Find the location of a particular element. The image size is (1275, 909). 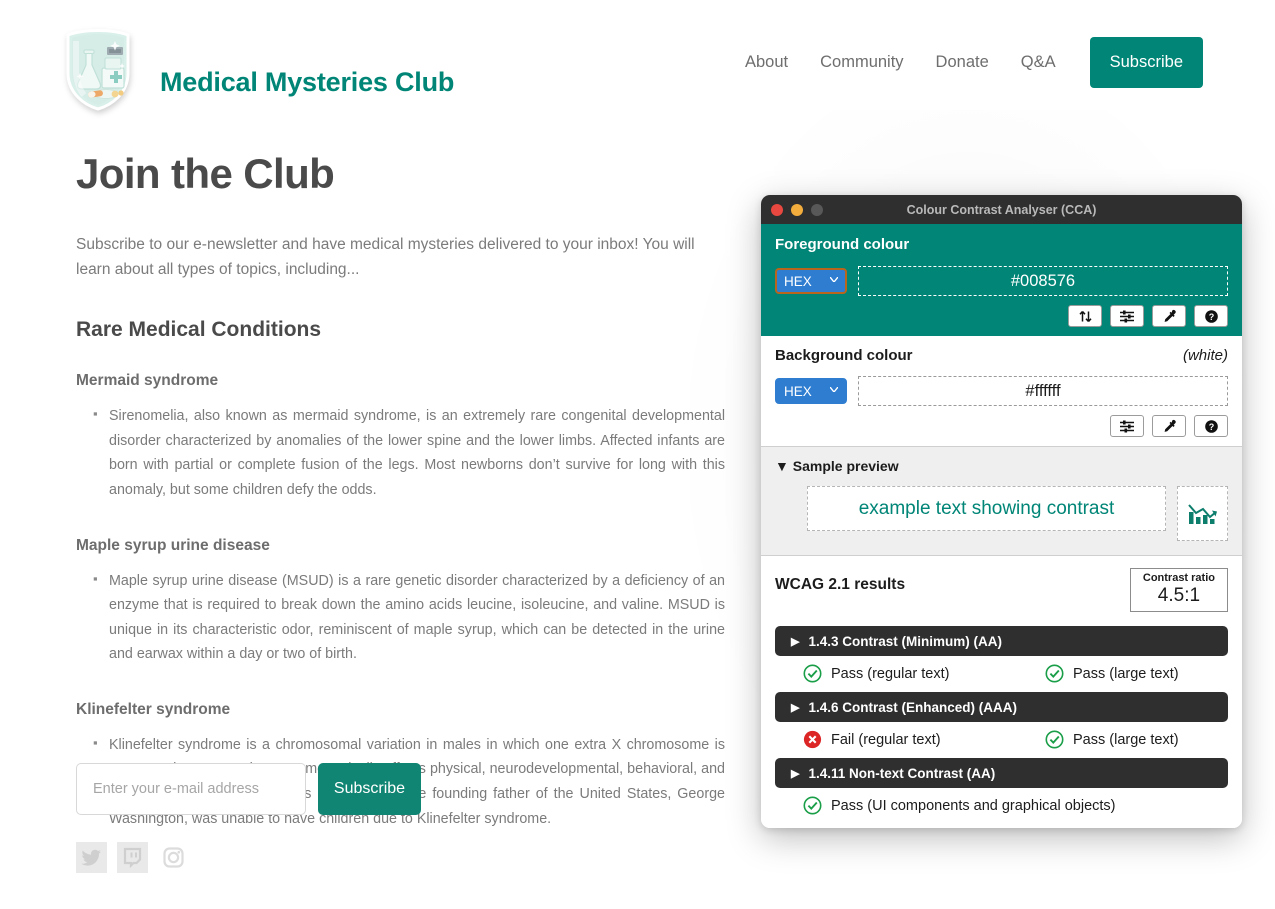

sample-preview-disclosure: ▼ Sample preview is located at coordinates (1001, 466).